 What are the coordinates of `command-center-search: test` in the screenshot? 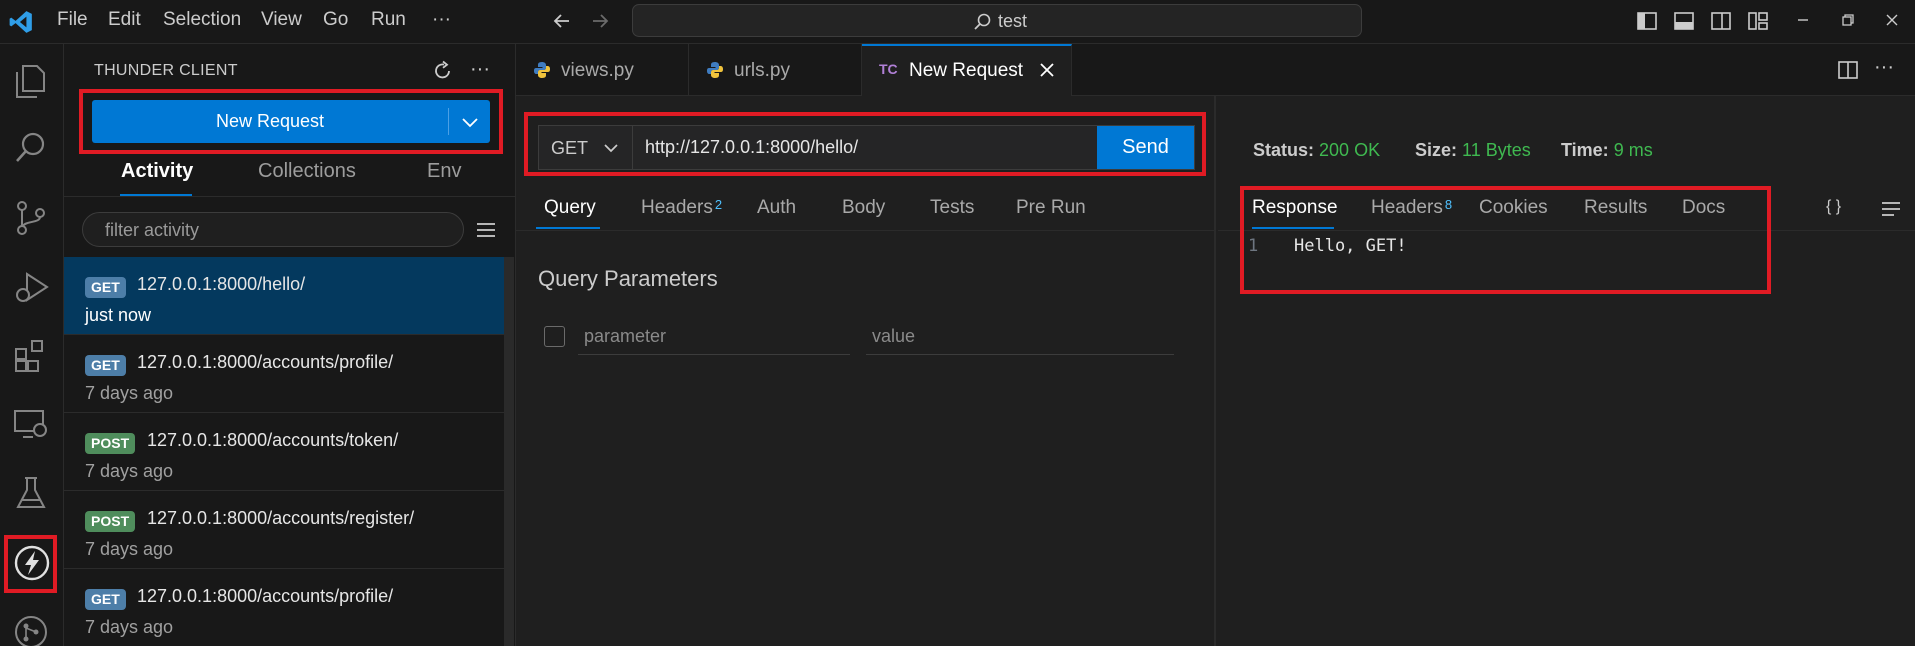 It's located at (997, 20).